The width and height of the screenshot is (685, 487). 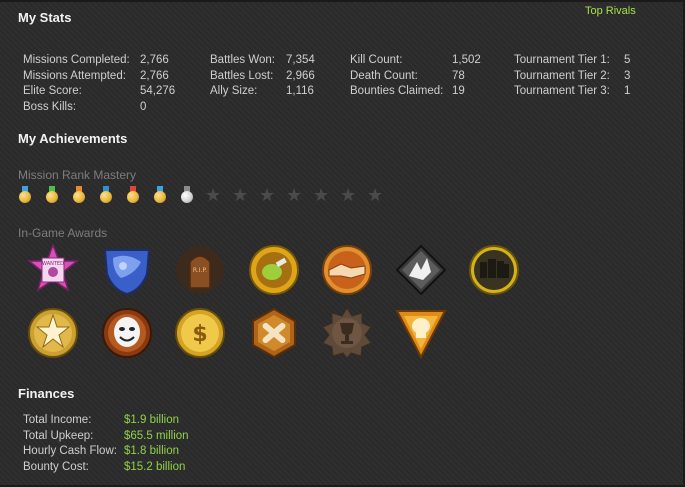 What do you see at coordinates (610, 11) in the screenshot?
I see `top-rivals-link: Top Rivals` at bounding box center [610, 11].